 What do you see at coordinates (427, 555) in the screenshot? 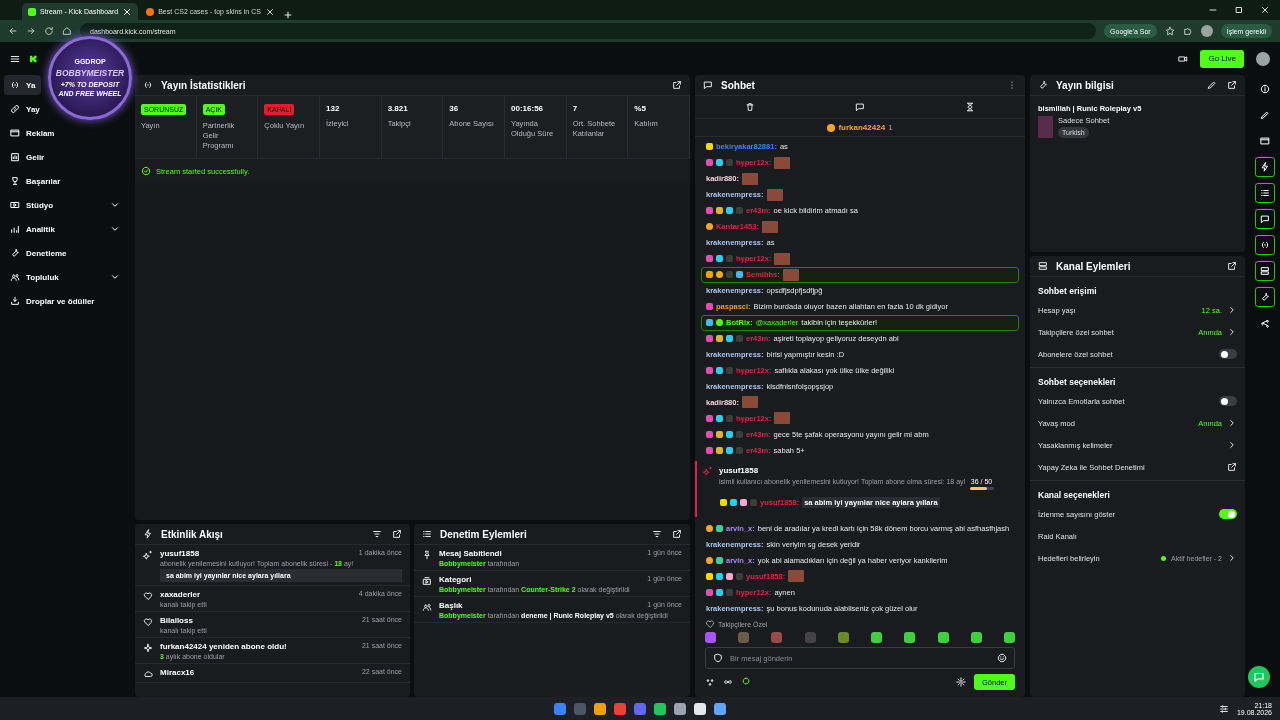
I see `pin-icon` at bounding box center [427, 555].